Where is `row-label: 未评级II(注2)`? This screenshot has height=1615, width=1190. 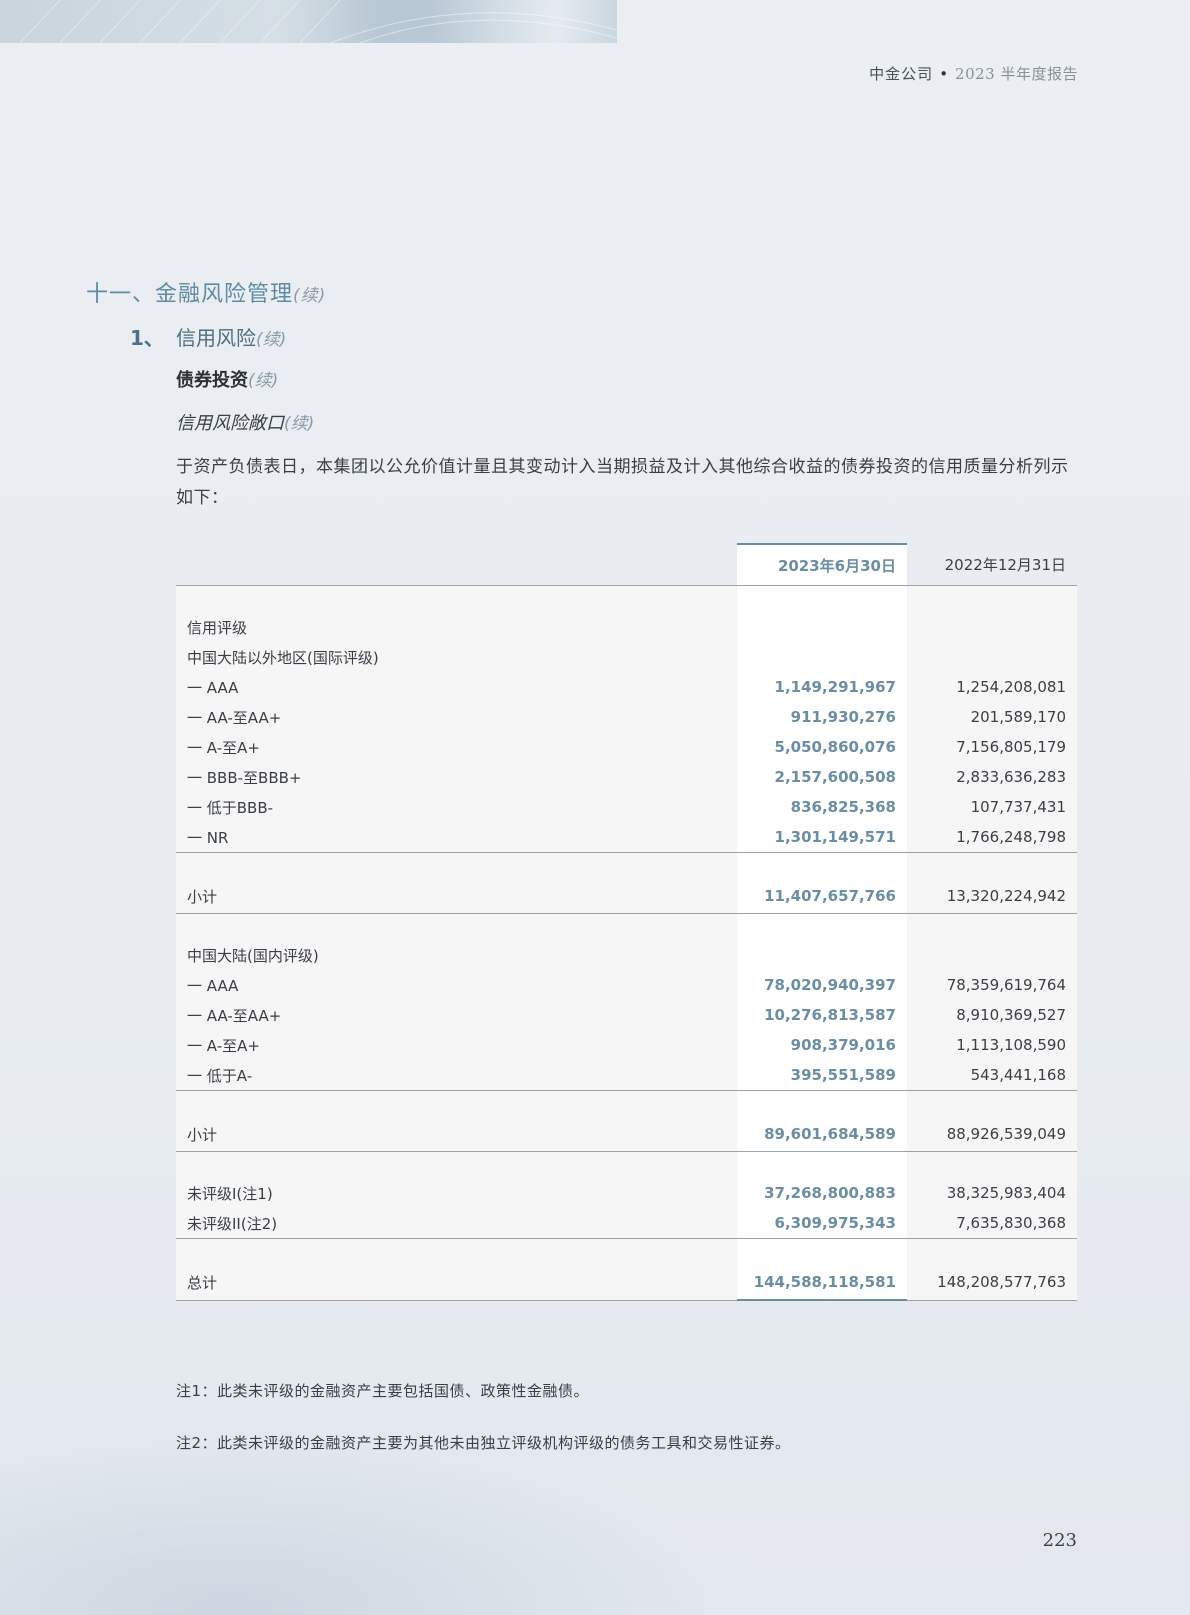 row-label: 未评级II(注2) is located at coordinates (456, 1223).